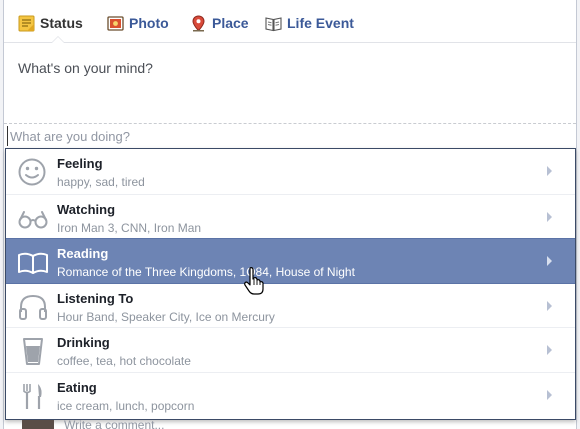  What do you see at coordinates (58, 39) in the screenshot?
I see `active-tab-caret` at bounding box center [58, 39].